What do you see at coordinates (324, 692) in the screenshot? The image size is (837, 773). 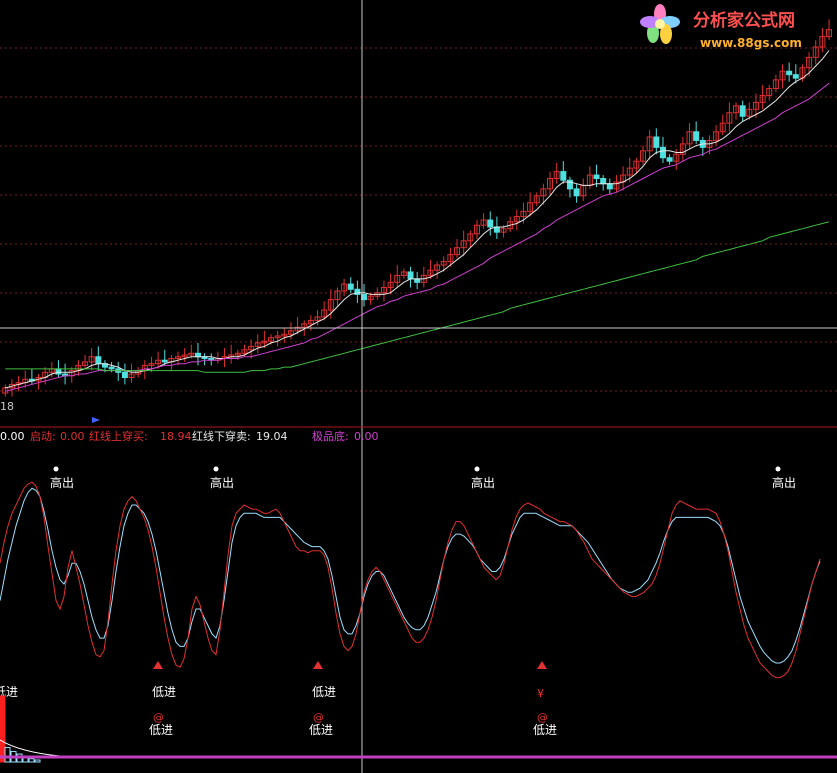 I see `low-signal-label-2: 低进` at bounding box center [324, 692].